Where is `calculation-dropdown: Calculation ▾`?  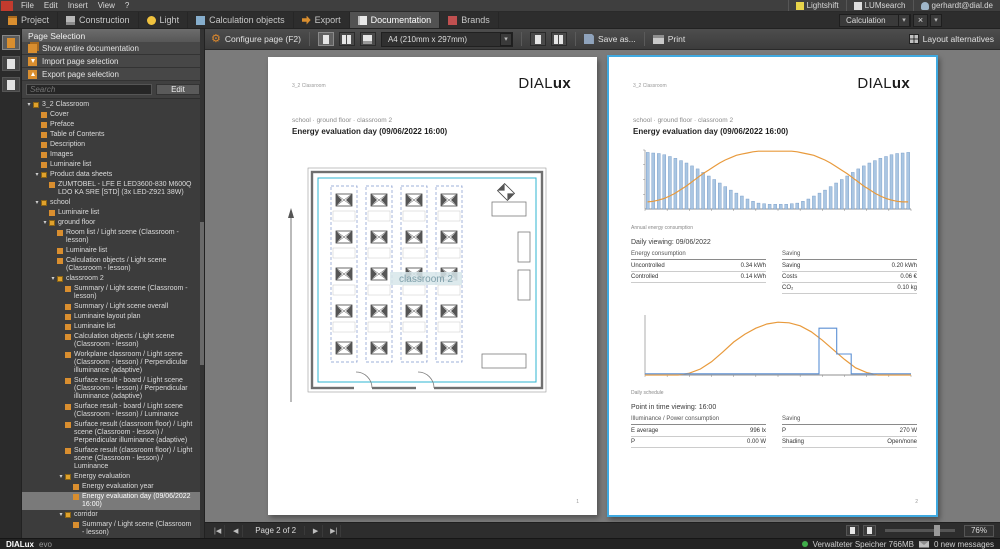
calculation-dropdown: Calculation ▾ is located at coordinates (875, 20).